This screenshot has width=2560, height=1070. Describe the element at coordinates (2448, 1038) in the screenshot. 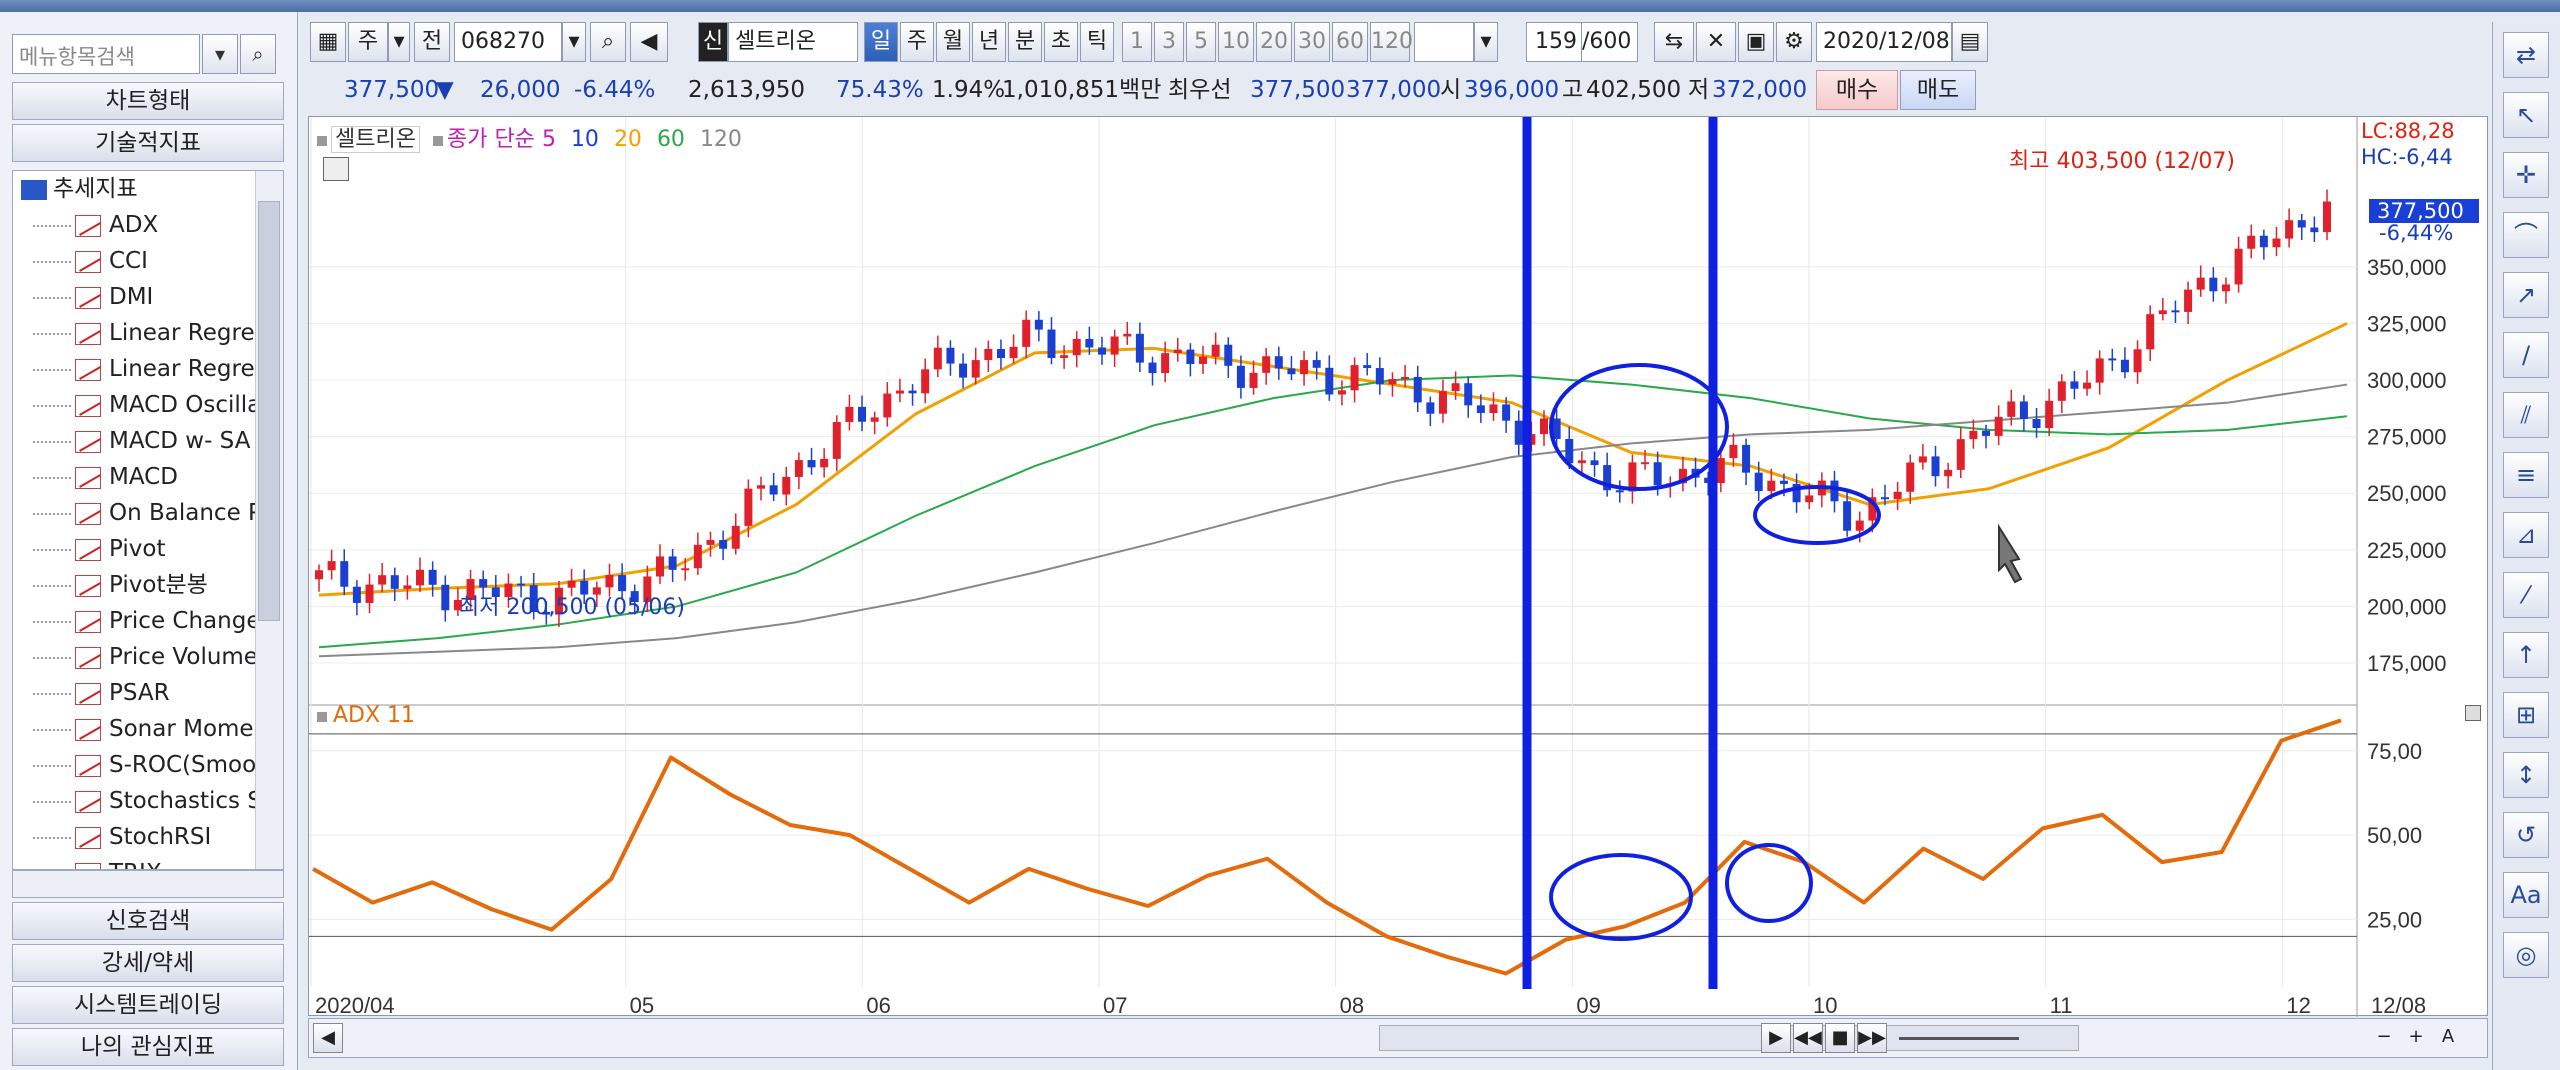

I see `text-a-icon: A` at that location.